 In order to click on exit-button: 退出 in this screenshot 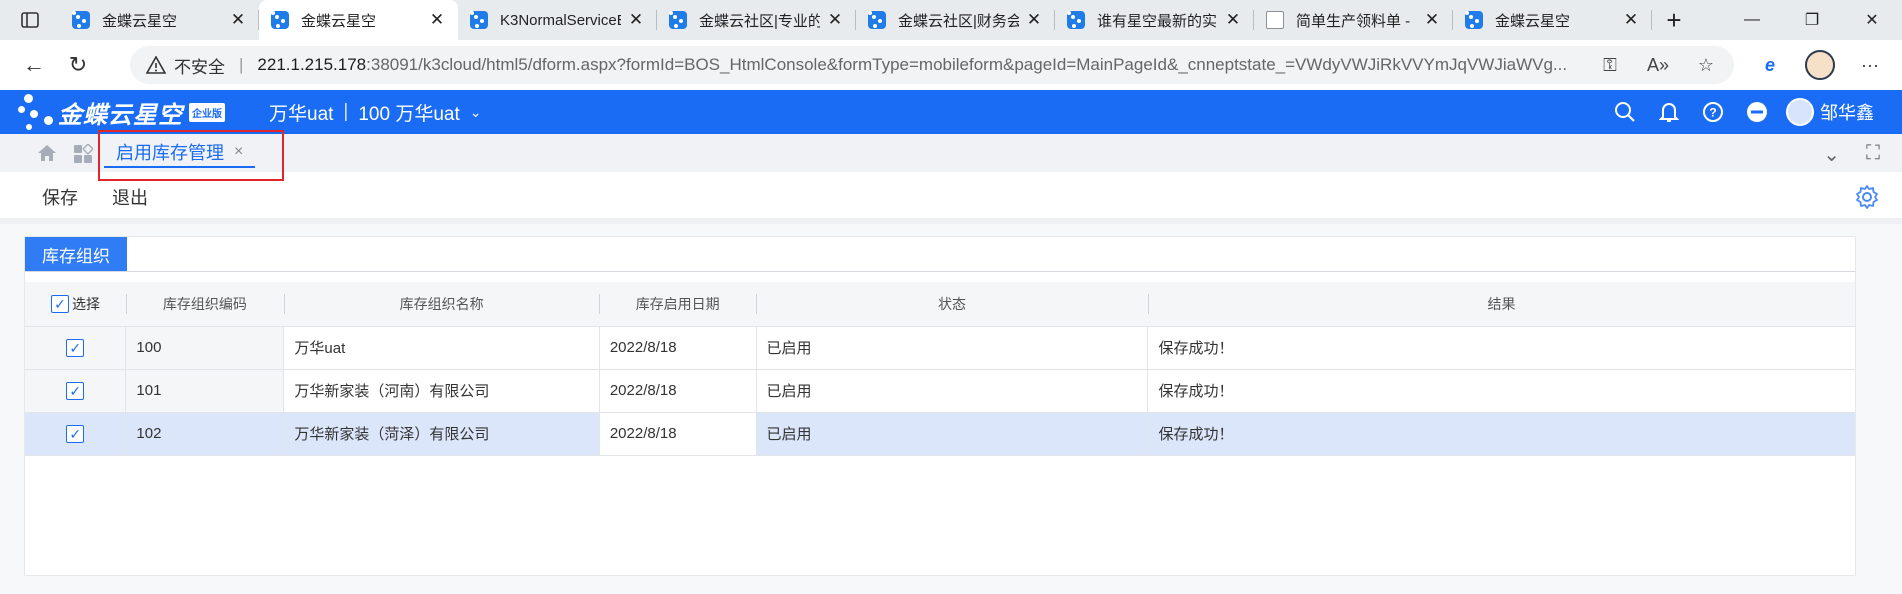, I will do `click(130, 197)`.